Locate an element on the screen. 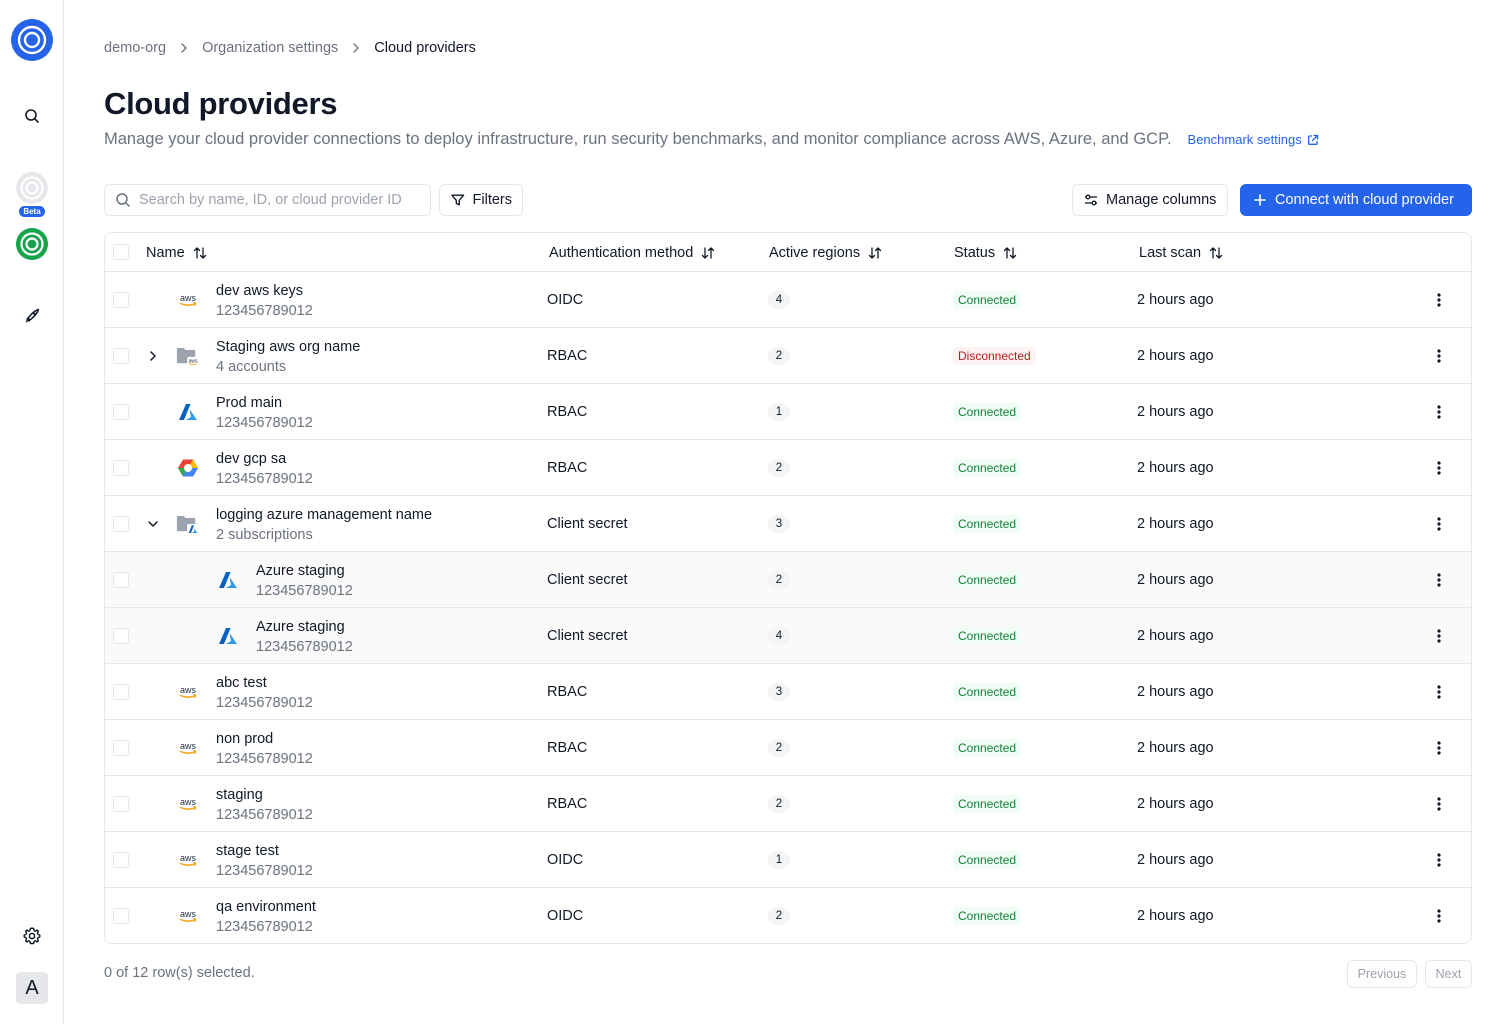 This screenshot has height=1024, width=1512. connect-cloud-provider-button: Connect with cloud provider is located at coordinates (1356, 200).